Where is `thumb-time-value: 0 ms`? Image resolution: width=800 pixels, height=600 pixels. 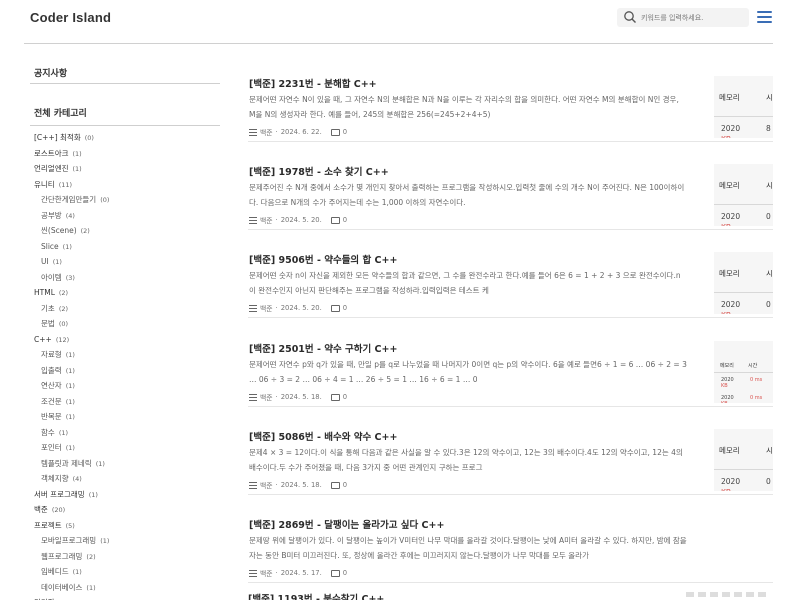
thumb-time-value: 0 ms is located at coordinates (756, 380).